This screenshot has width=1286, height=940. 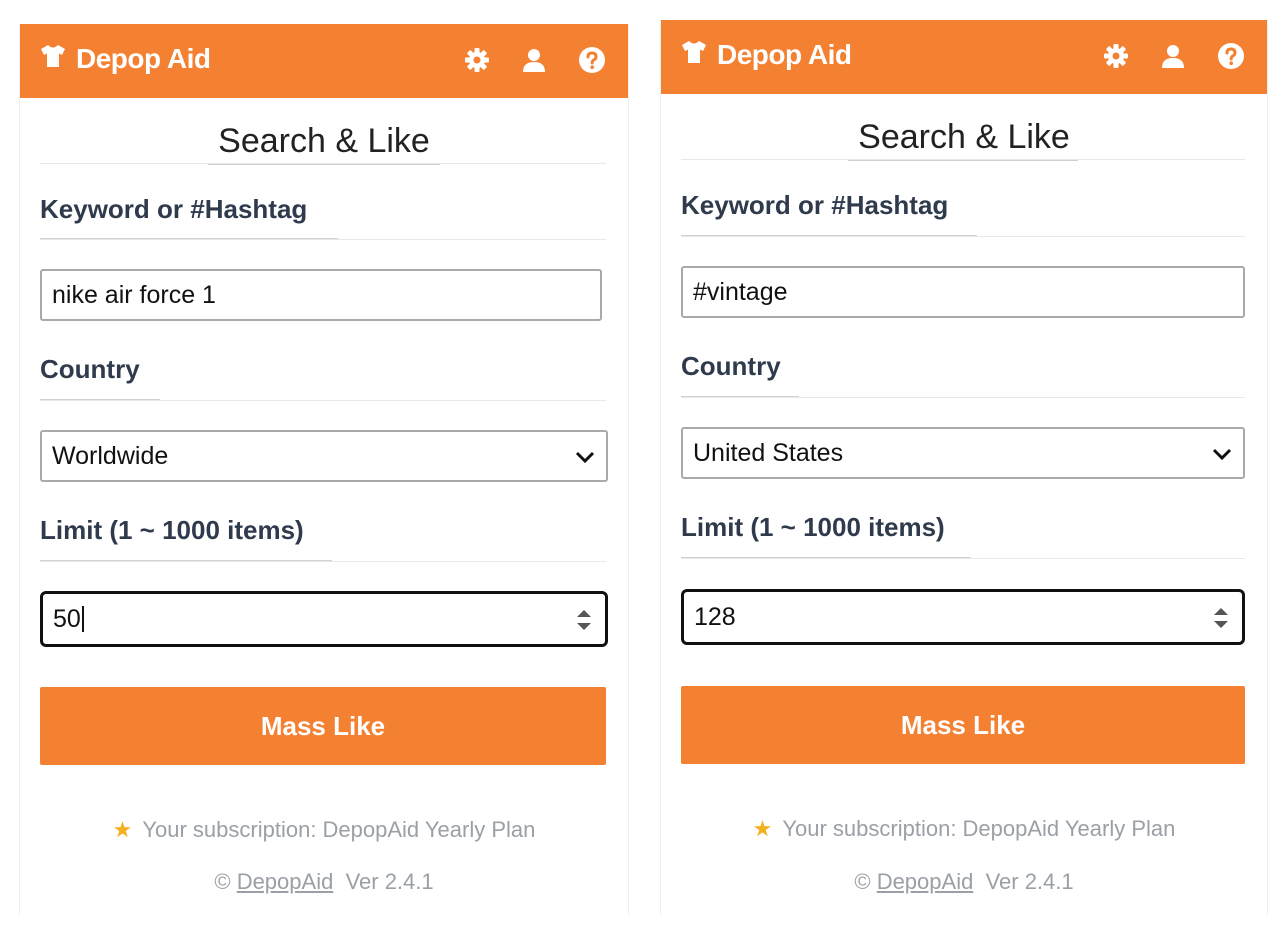 What do you see at coordinates (110, 455) in the screenshot?
I see `country-value: Worldwide` at bounding box center [110, 455].